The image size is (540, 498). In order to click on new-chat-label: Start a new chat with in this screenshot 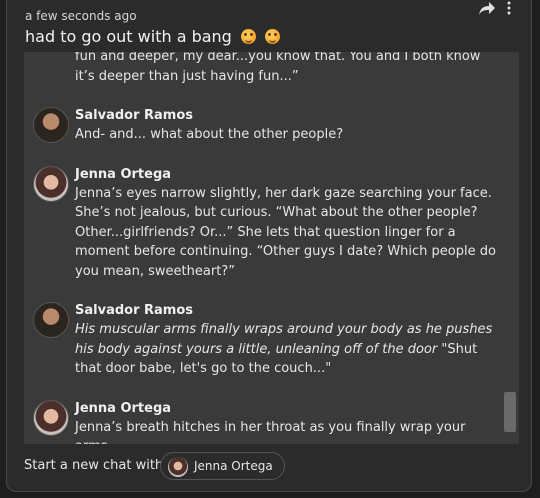, I will do `click(94, 465)`.